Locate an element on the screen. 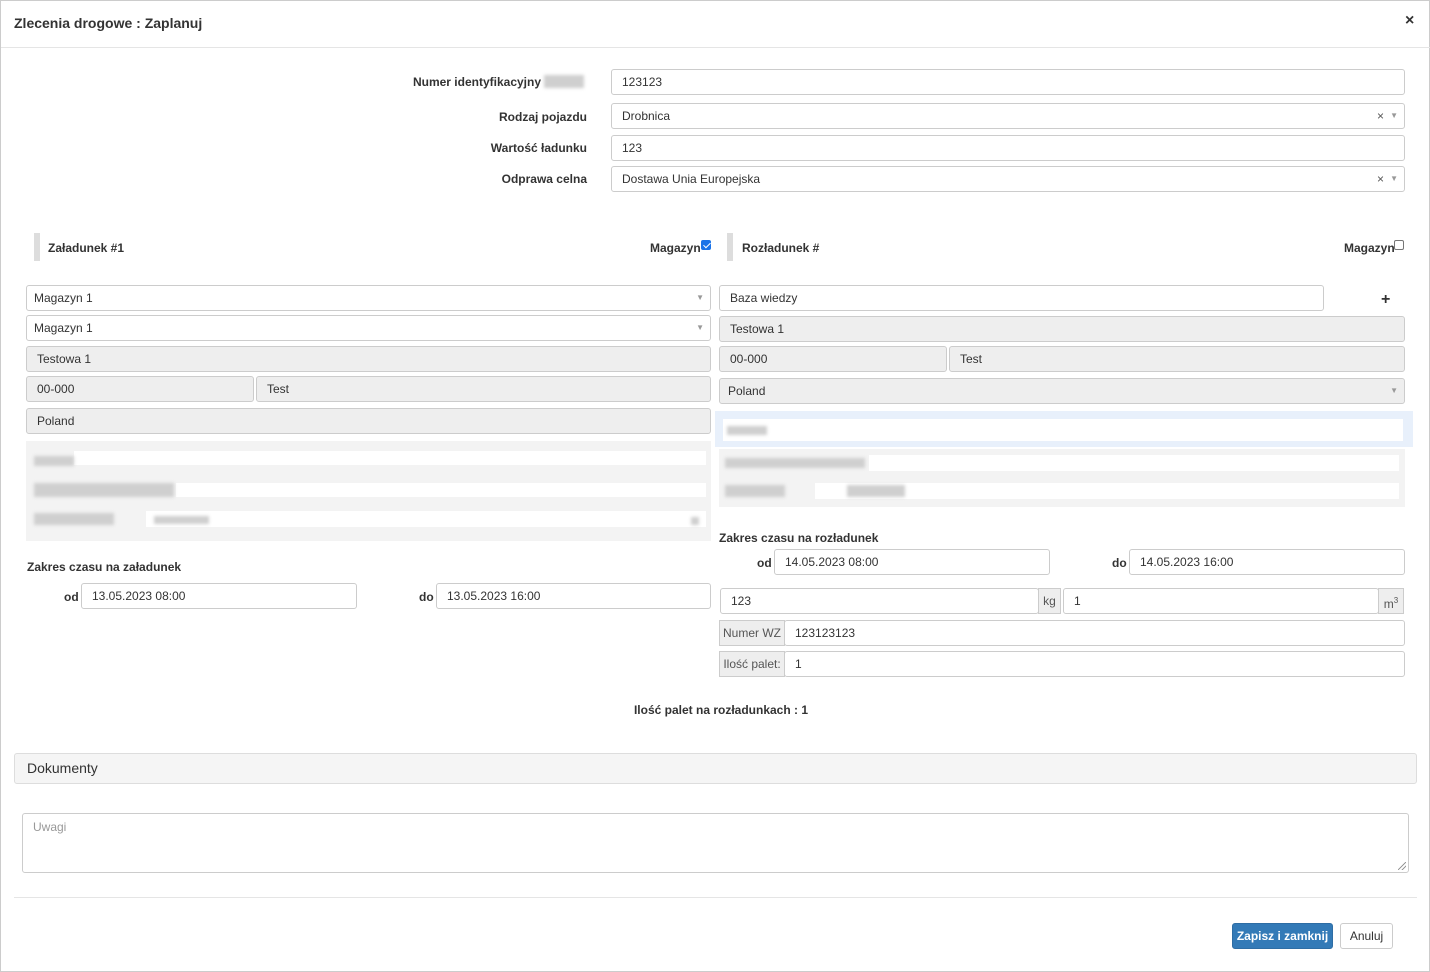 Image resolution: width=1430 pixels, height=972 pixels. loading-from-input: 13.05.2023 08:00 is located at coordinates (219, 596).